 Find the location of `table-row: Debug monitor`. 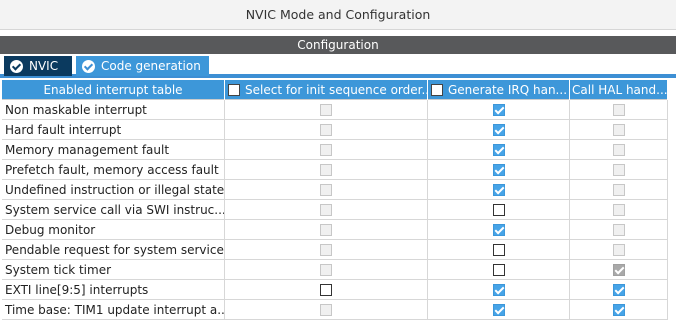

table-row: Debug monitor is located at coordinates (335, 230).